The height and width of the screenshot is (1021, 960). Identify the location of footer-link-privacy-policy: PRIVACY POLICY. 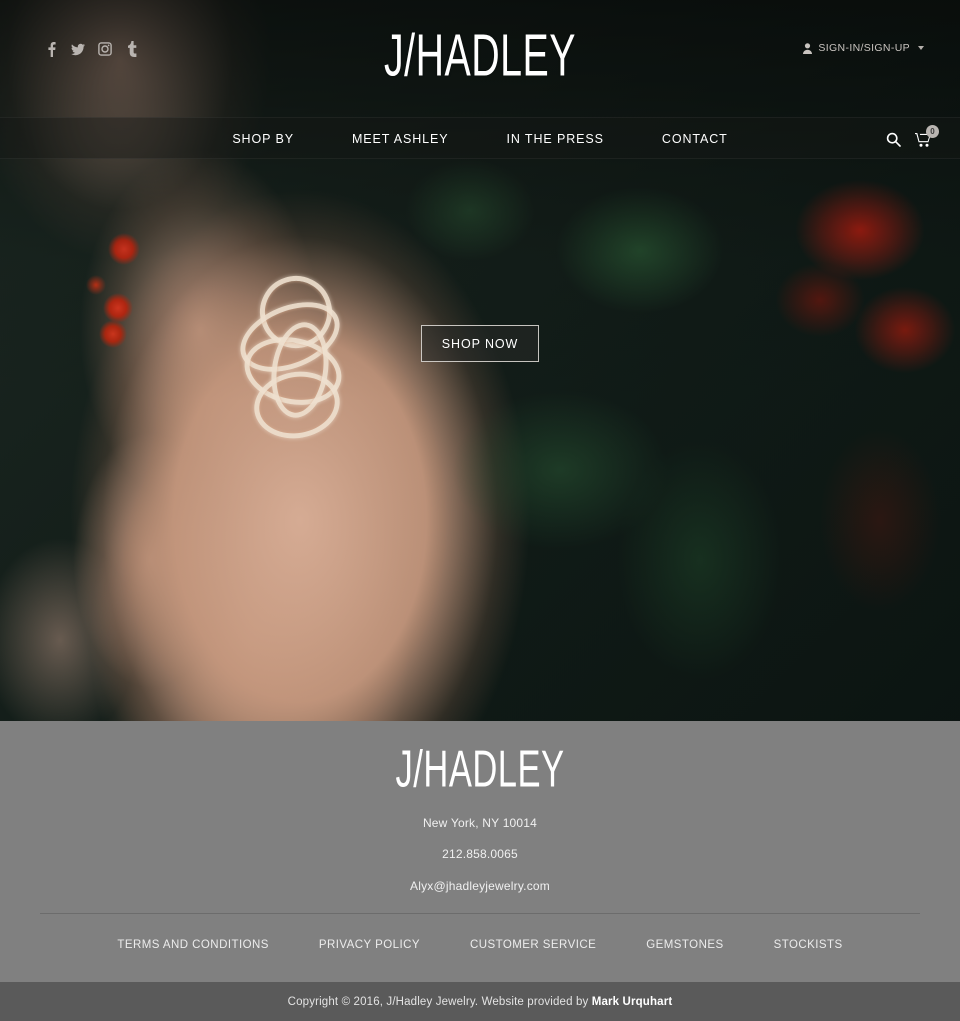
(369, 945).